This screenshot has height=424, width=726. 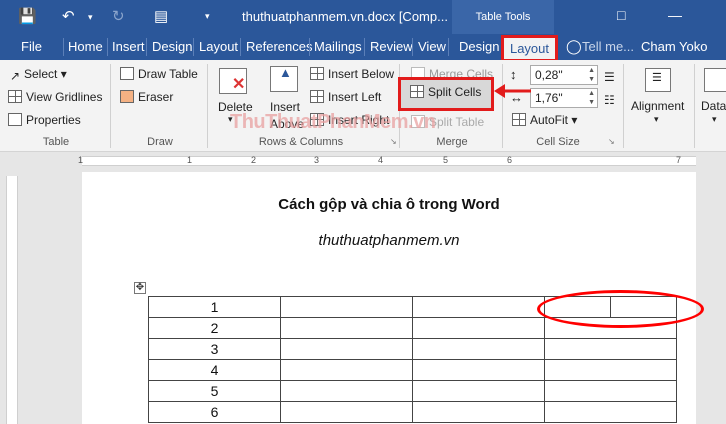 I want to click on table-cell: 2, so click(x=214, y=328).